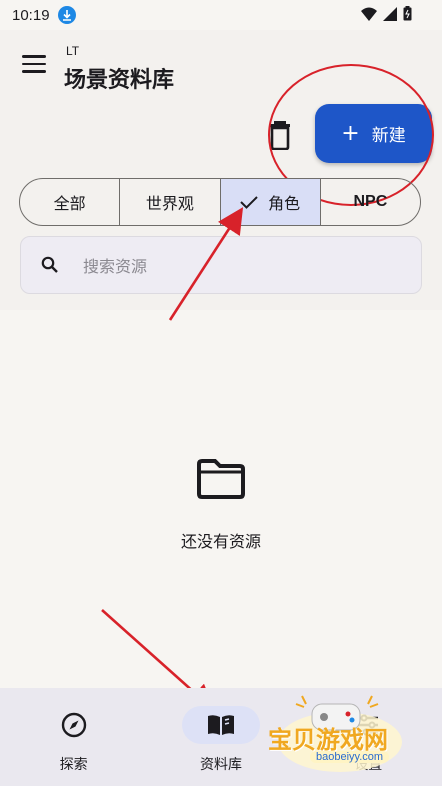 The height and width of the screenshot is (786, 442). I want to click on annotation-arrow-top, so click(206, 264).